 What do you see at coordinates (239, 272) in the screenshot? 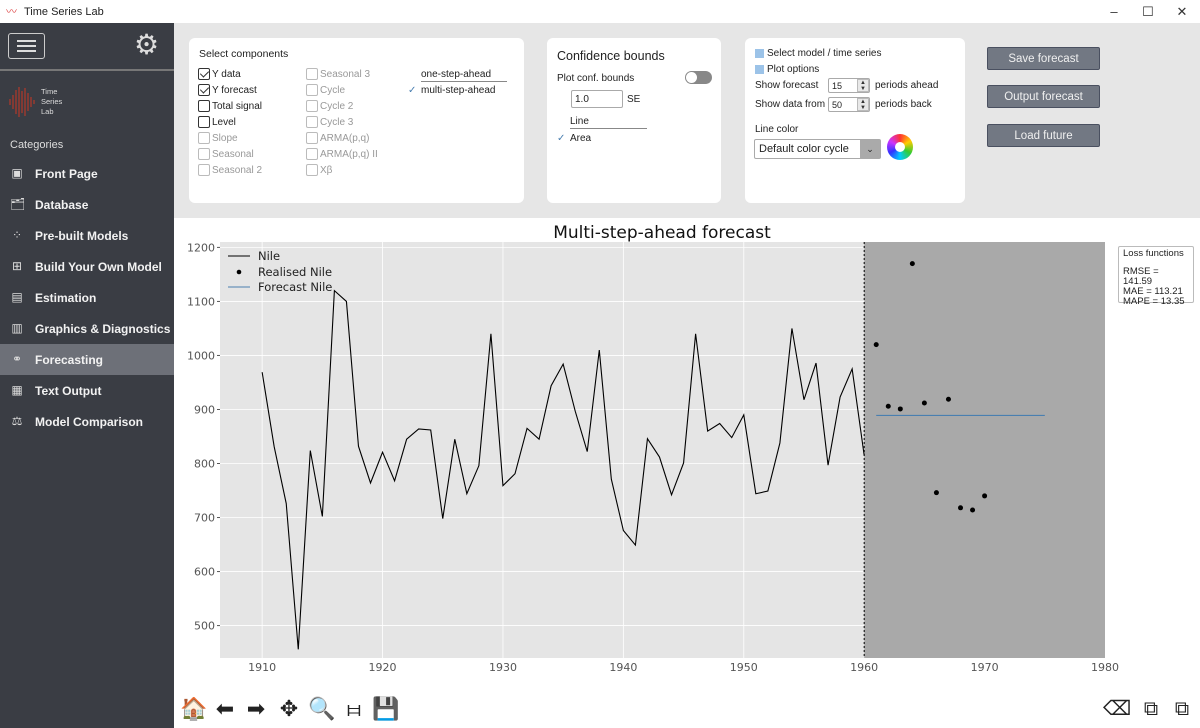
I see `legend-swatch` at bounding box center [239, 272].